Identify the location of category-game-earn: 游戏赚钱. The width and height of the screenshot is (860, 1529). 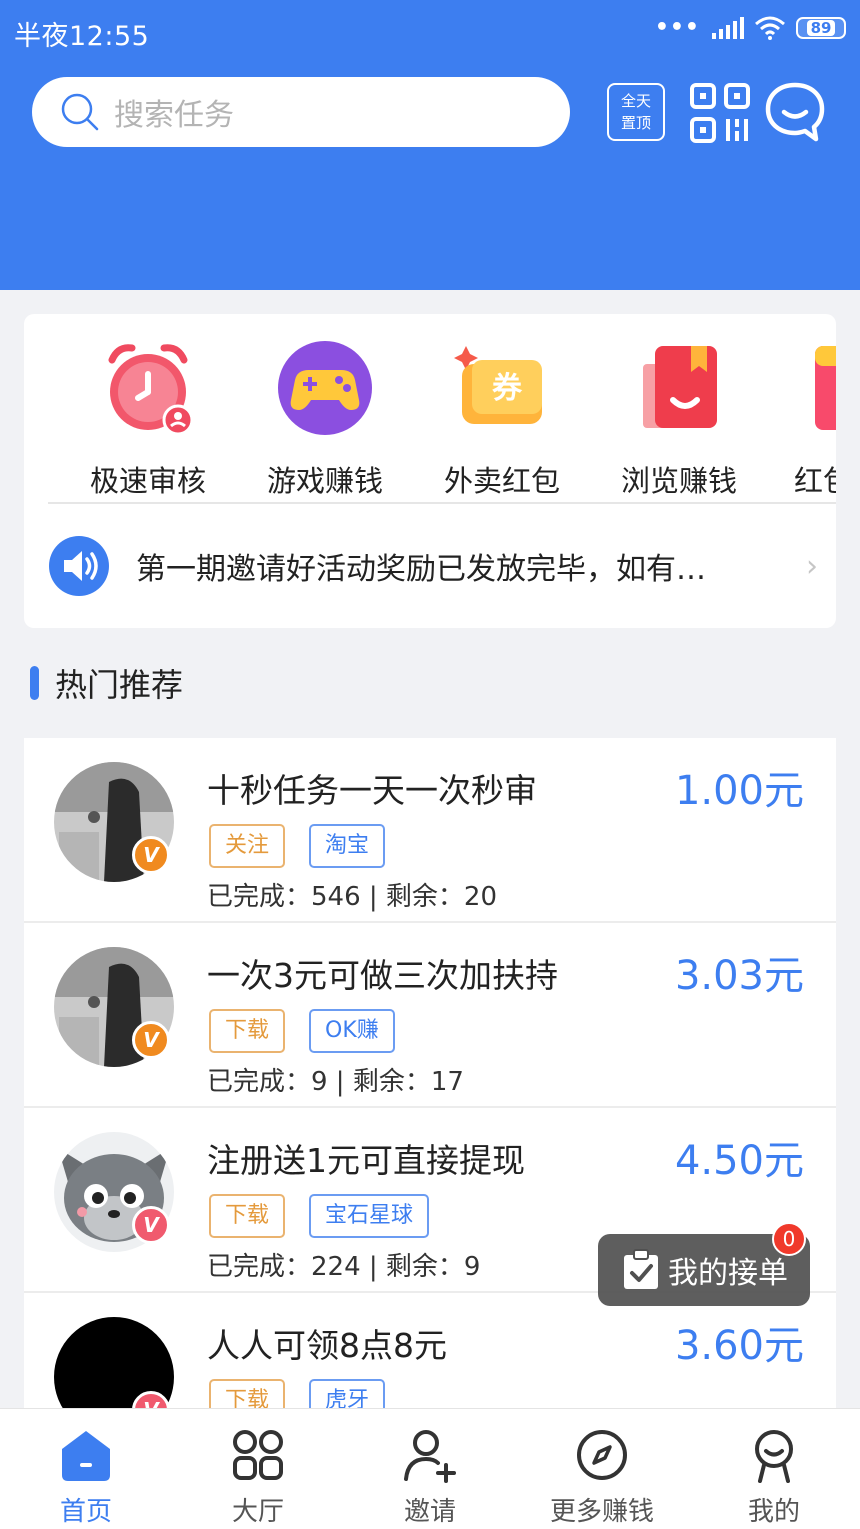
(325, 418).